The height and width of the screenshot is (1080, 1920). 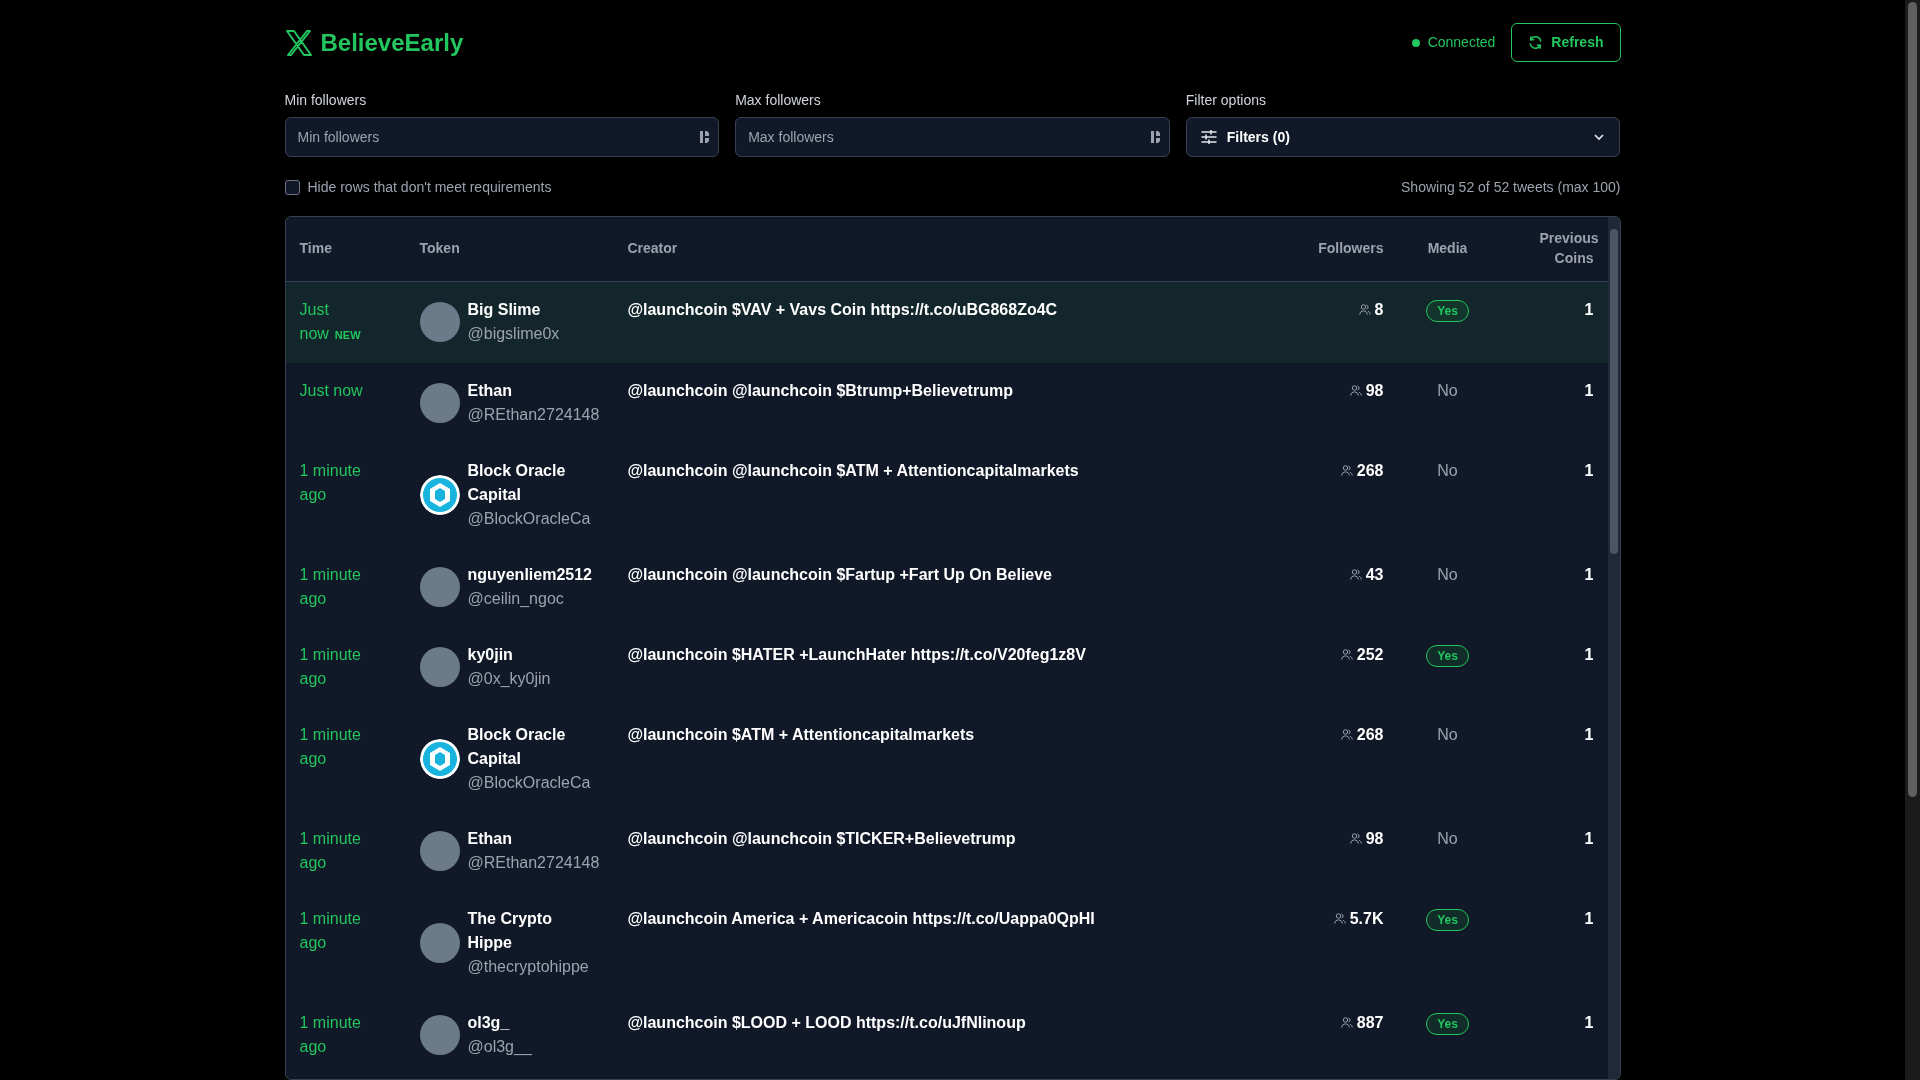 What do you see at coordinates (516, 598) in the screenshot?
I see `creator-handle: @ceilin_ngoc` at bounding box center [516, 598].